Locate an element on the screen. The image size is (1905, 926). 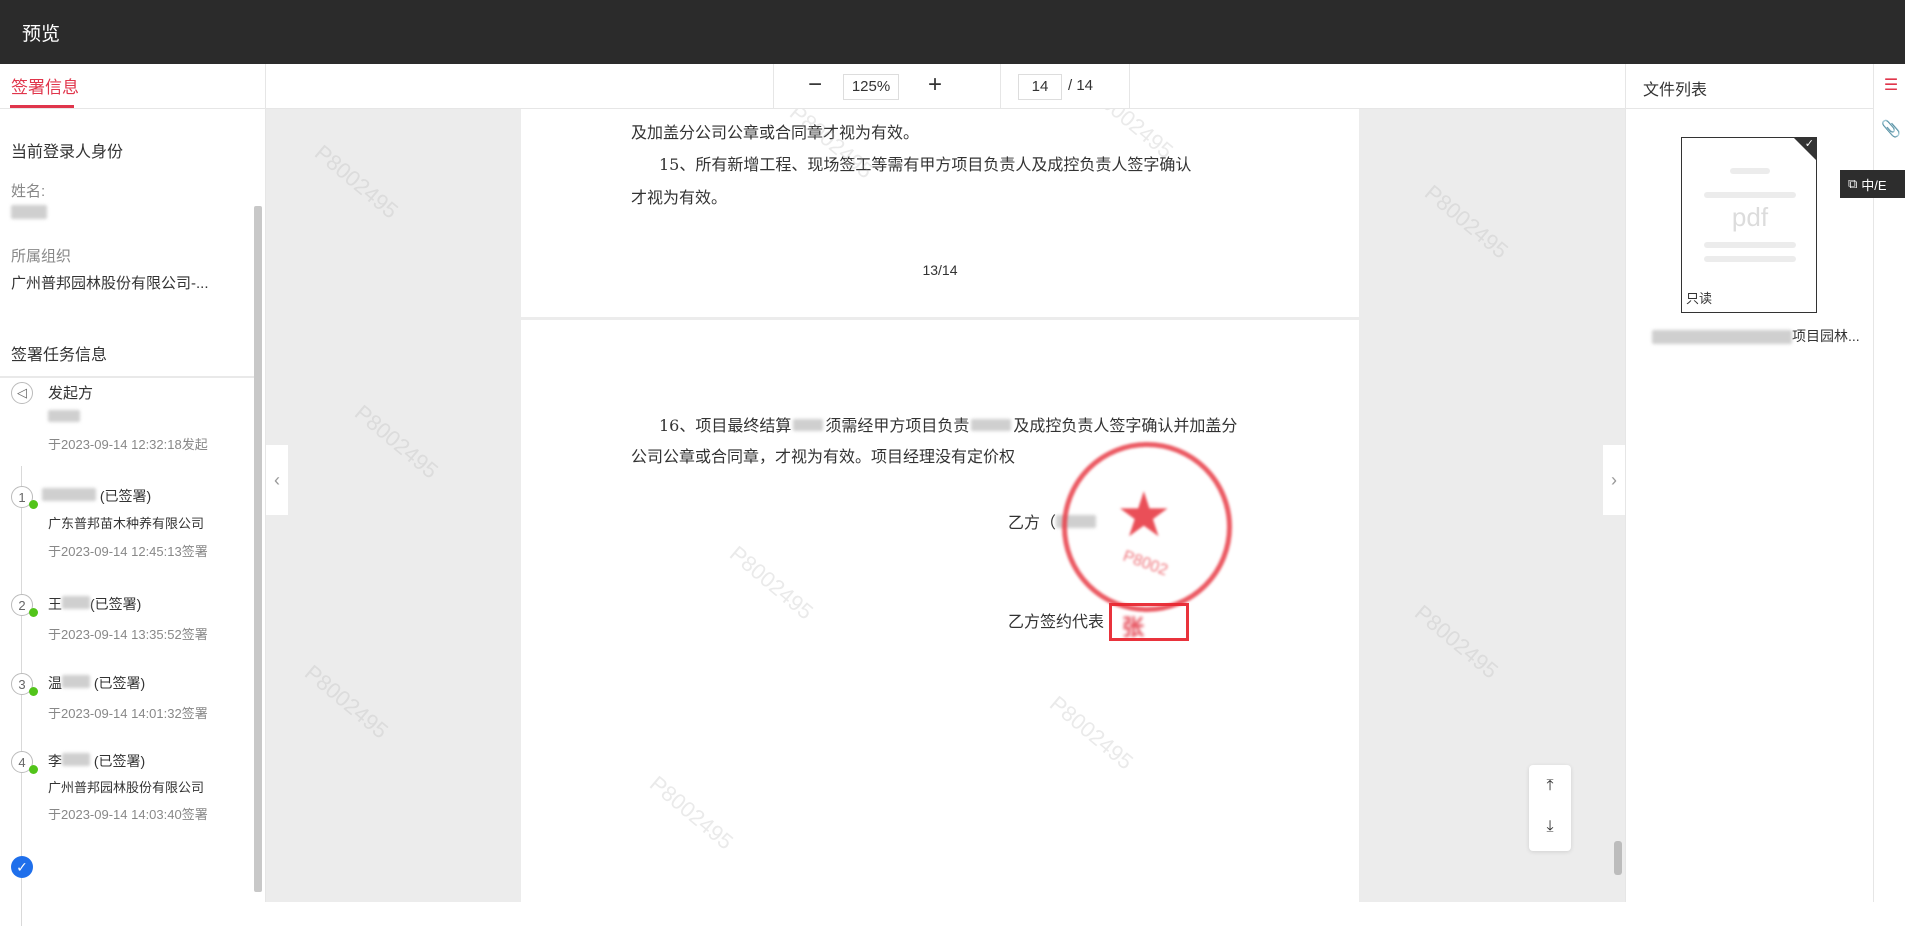
left-panel-scrollbar is located at coordinates (258, 549).